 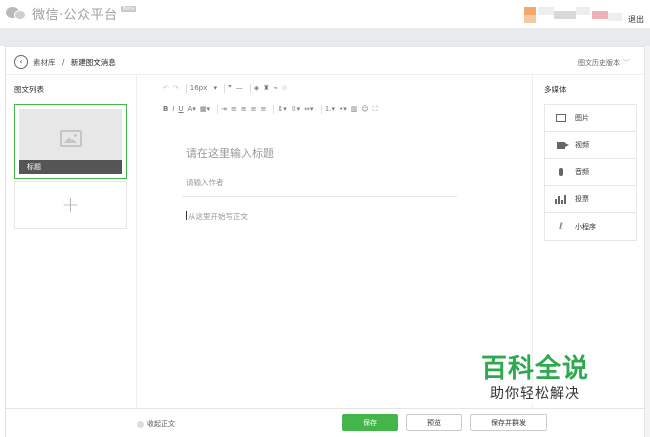 What do you see at coordinates (165, 109) in the screenshot?
I see `bold-icon: B` at bounding box center [165, 109].